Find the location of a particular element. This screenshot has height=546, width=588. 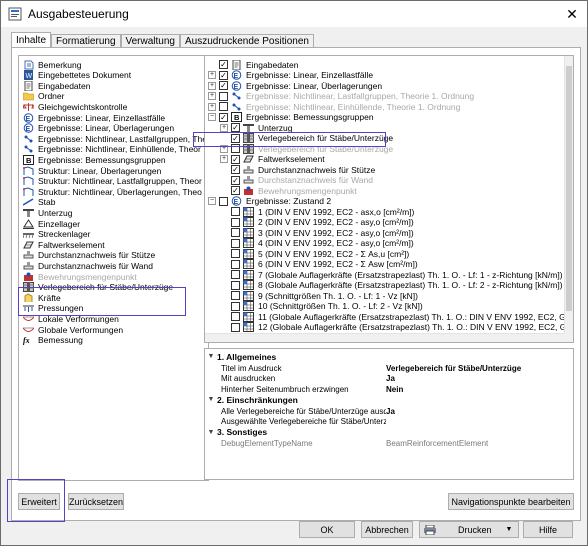

tree-item: 4 (DIN V ENV 1992, EC2 - asy,o [cm²/m]) is located at coordinates (317, 243).